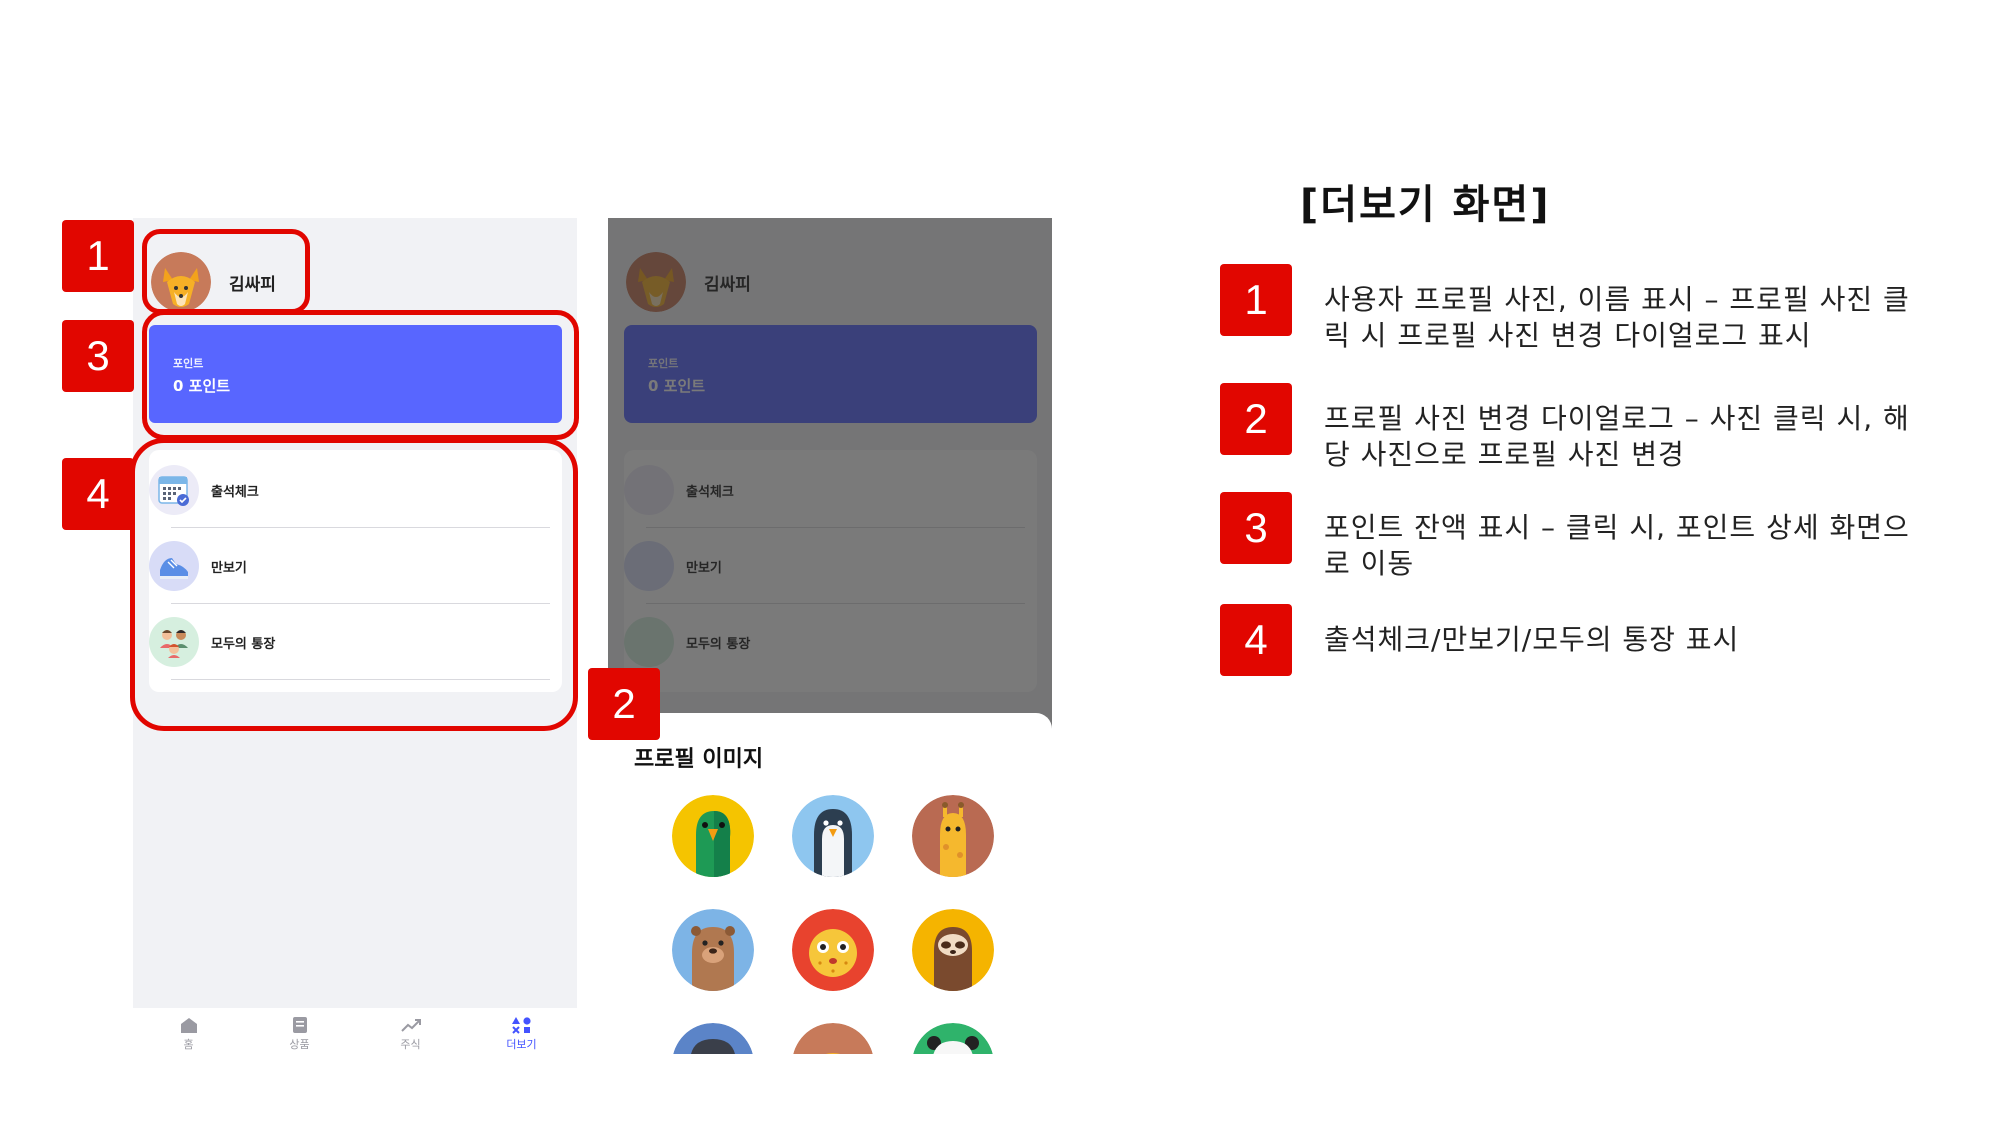 Image resolution: width=2000 pixels, height=1125 pixels. I want to click on profile-option-pufferfish, so click(833, 950).